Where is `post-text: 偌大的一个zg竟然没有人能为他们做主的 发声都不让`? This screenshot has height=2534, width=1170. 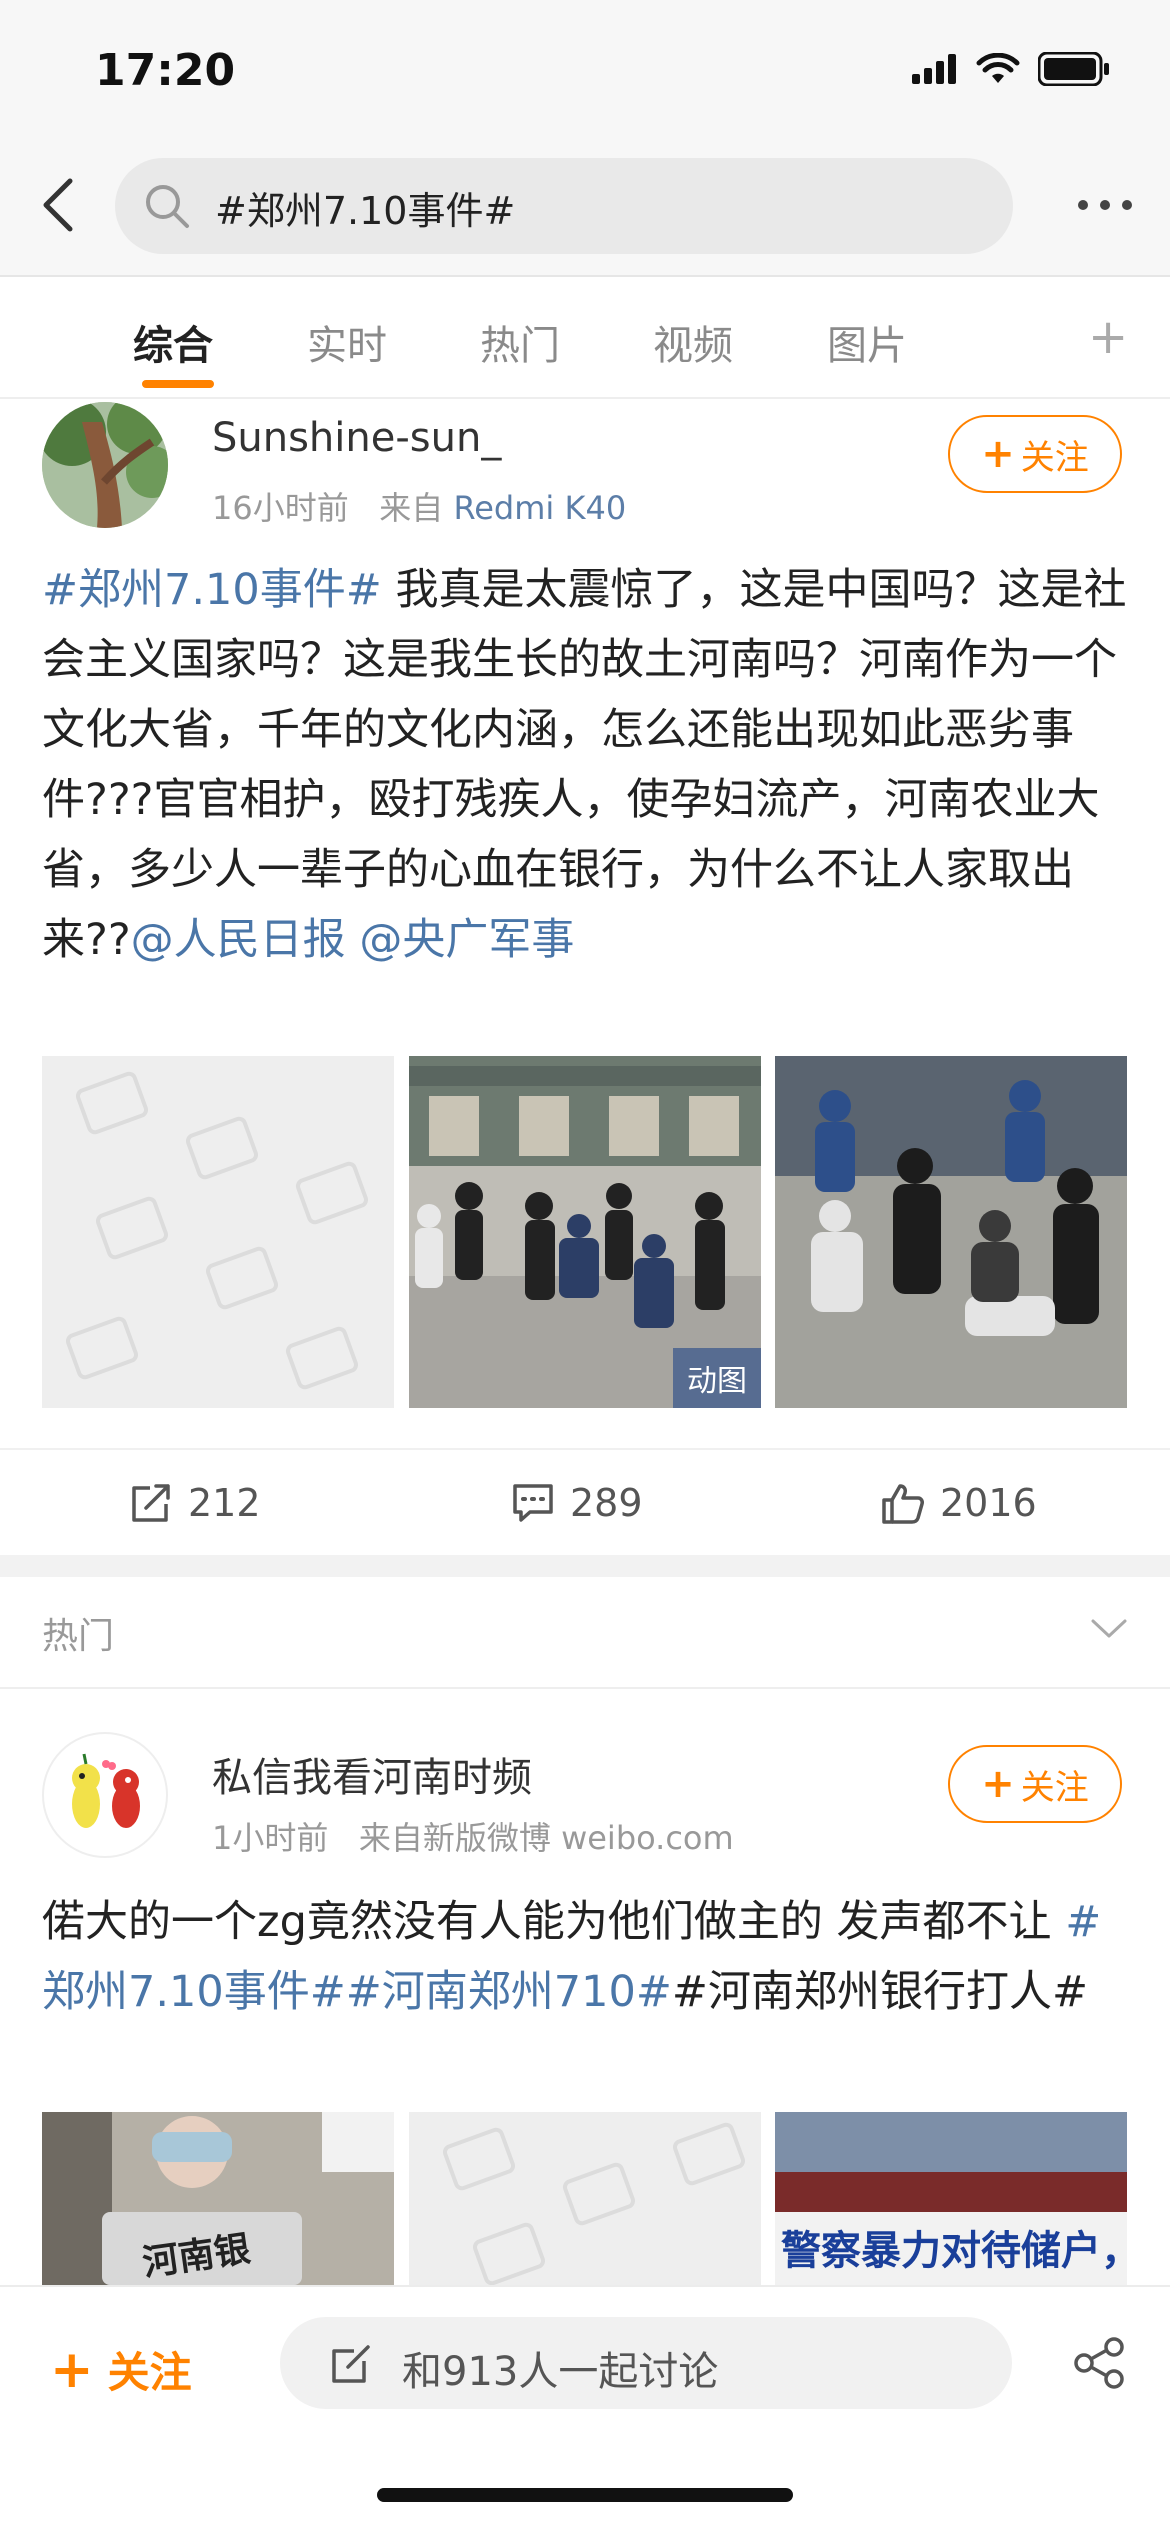 post-text: 偌大的一个zg竟然没有人能为他们做主的 发声都不让 is located at coordinates (554, 1922).